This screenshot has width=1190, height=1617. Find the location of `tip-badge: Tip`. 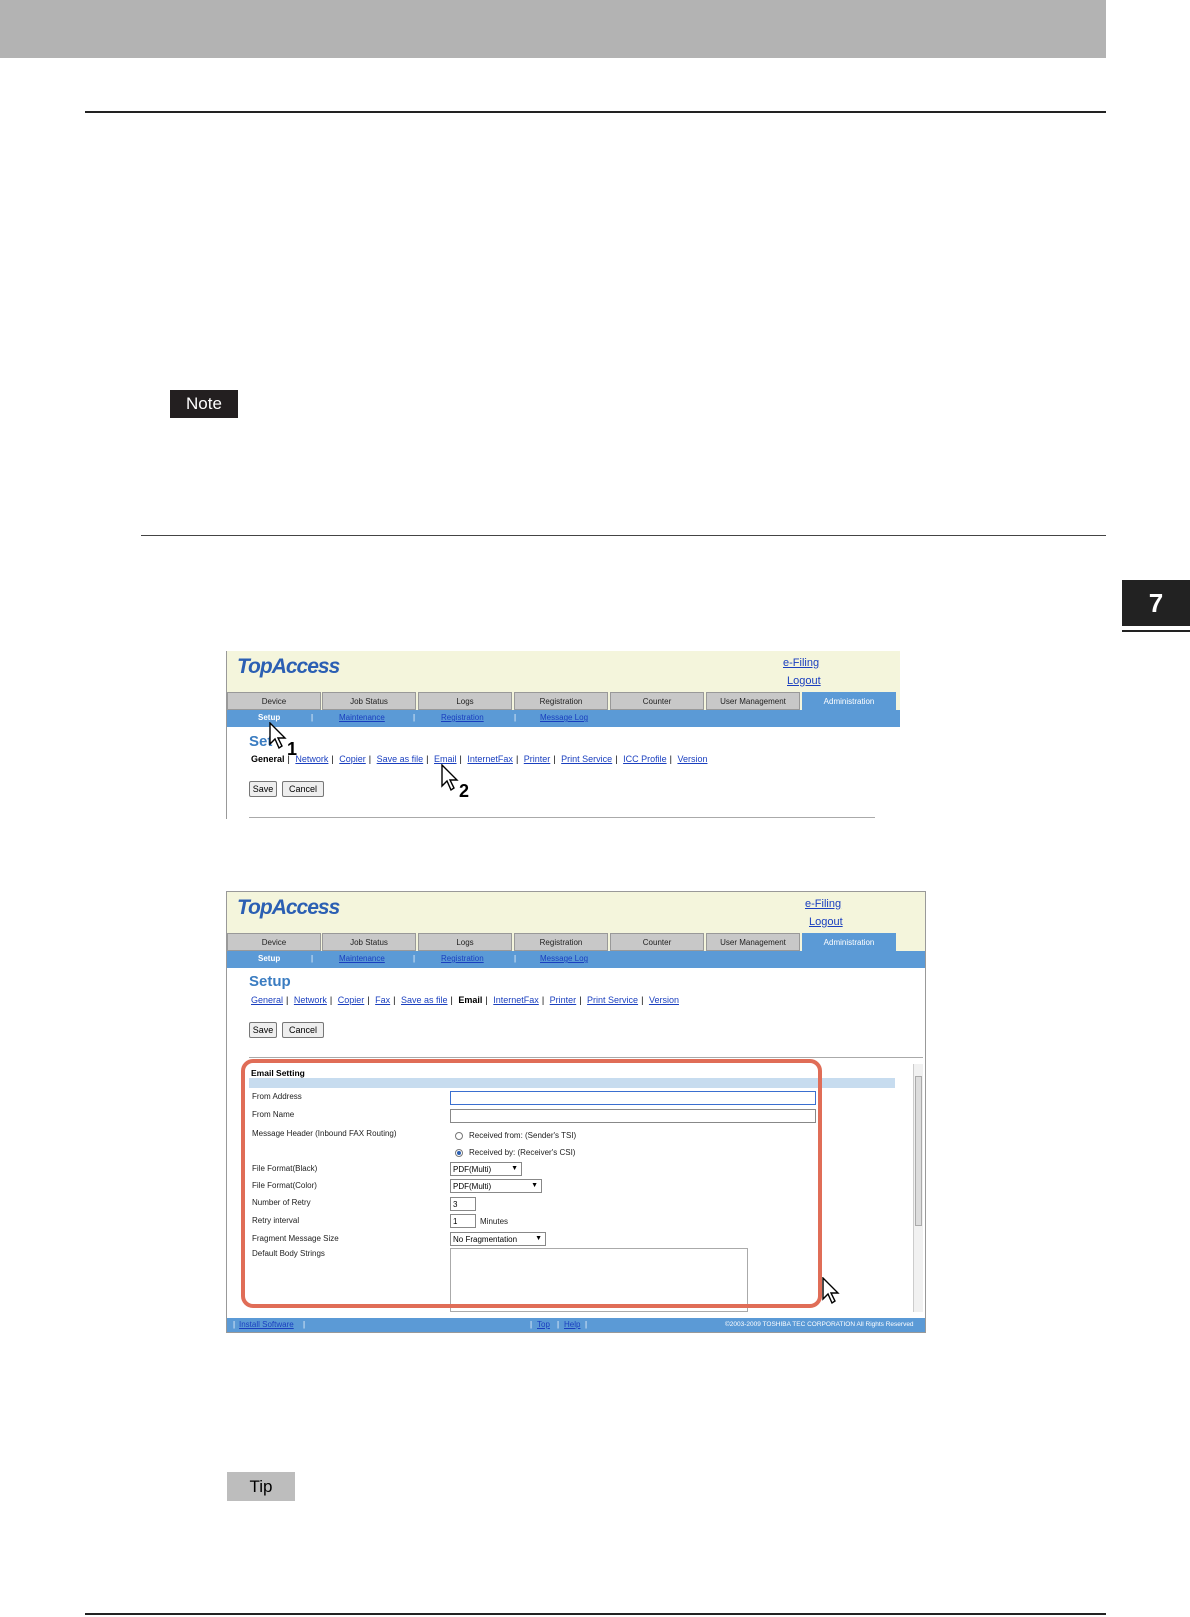

tip-badge: Tip is located at coordinates (261, 1486).